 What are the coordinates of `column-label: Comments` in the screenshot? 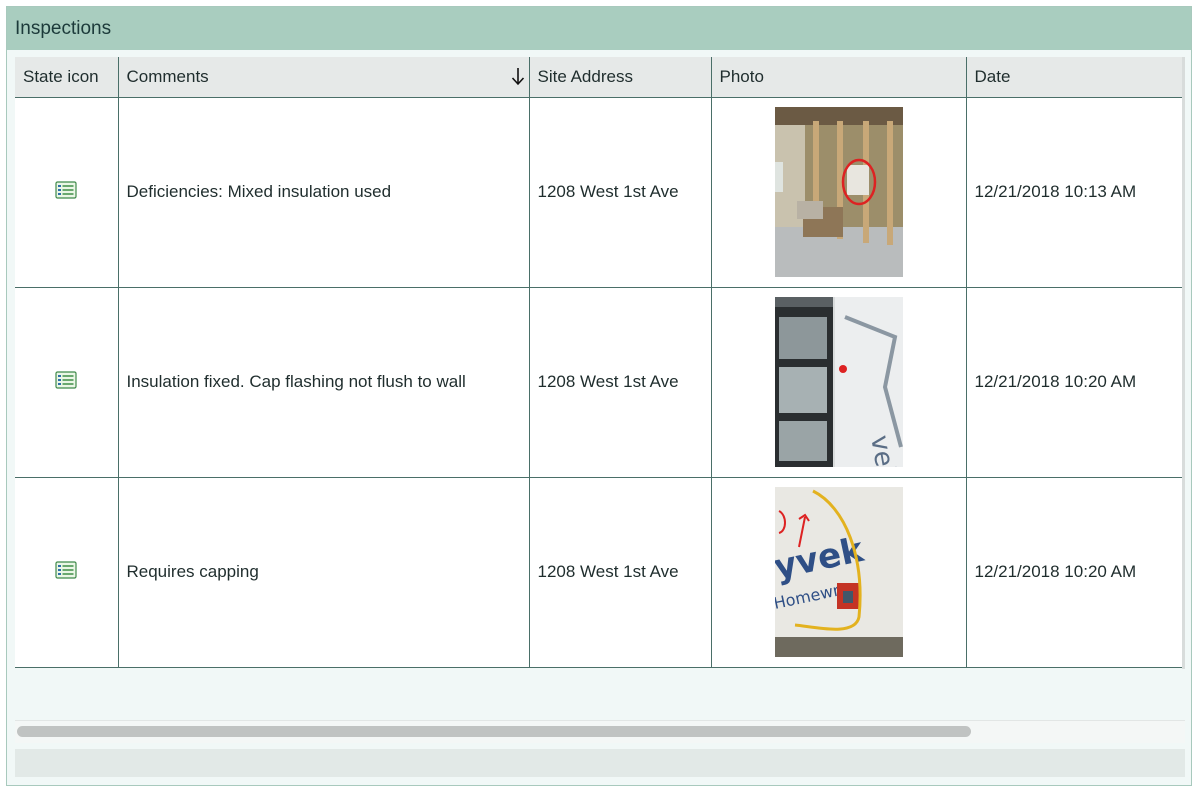 It's located at (167, 76).